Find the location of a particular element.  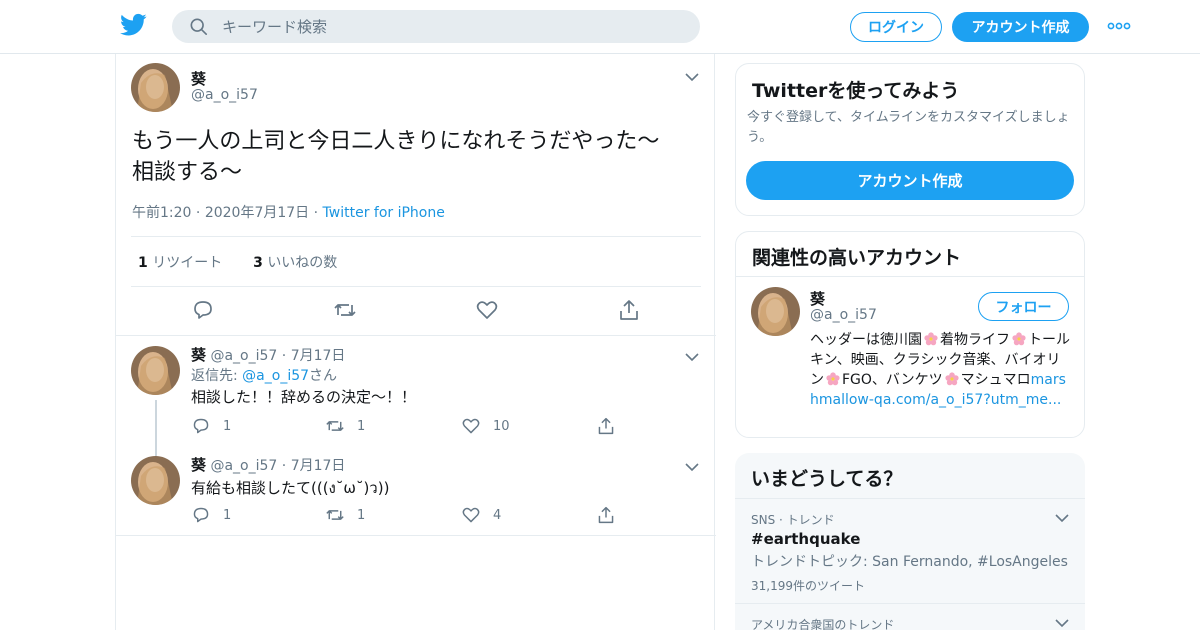

reply-to-prefix: 返信先: is located at coordinates (217, 376).